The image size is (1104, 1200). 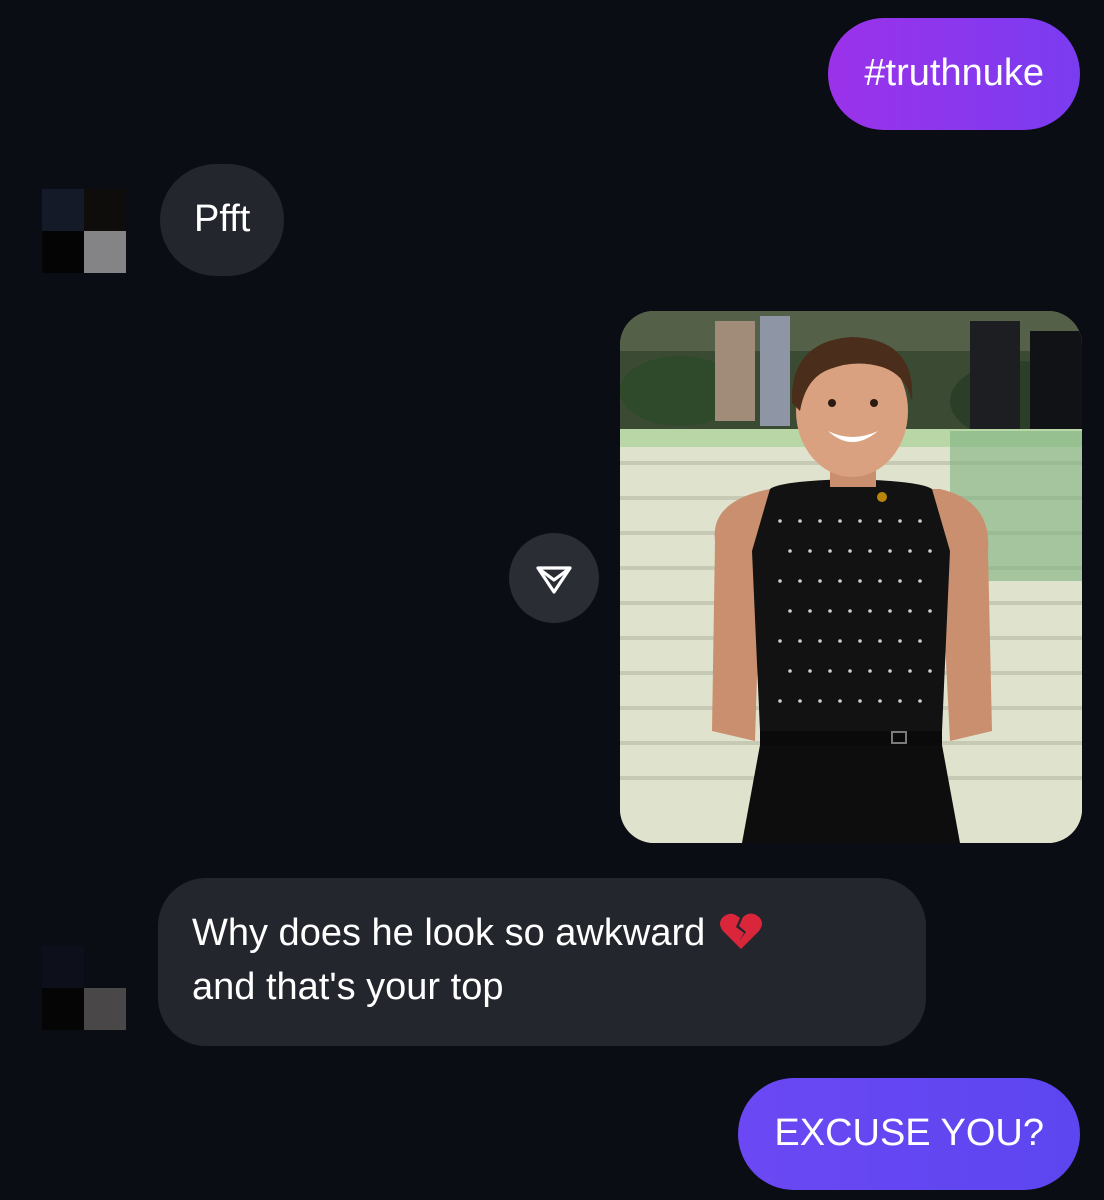 What do you see at coordinates (741, 931) in the screenshot?
I see `broken-heart-icon` at bounding box center [741, 931].